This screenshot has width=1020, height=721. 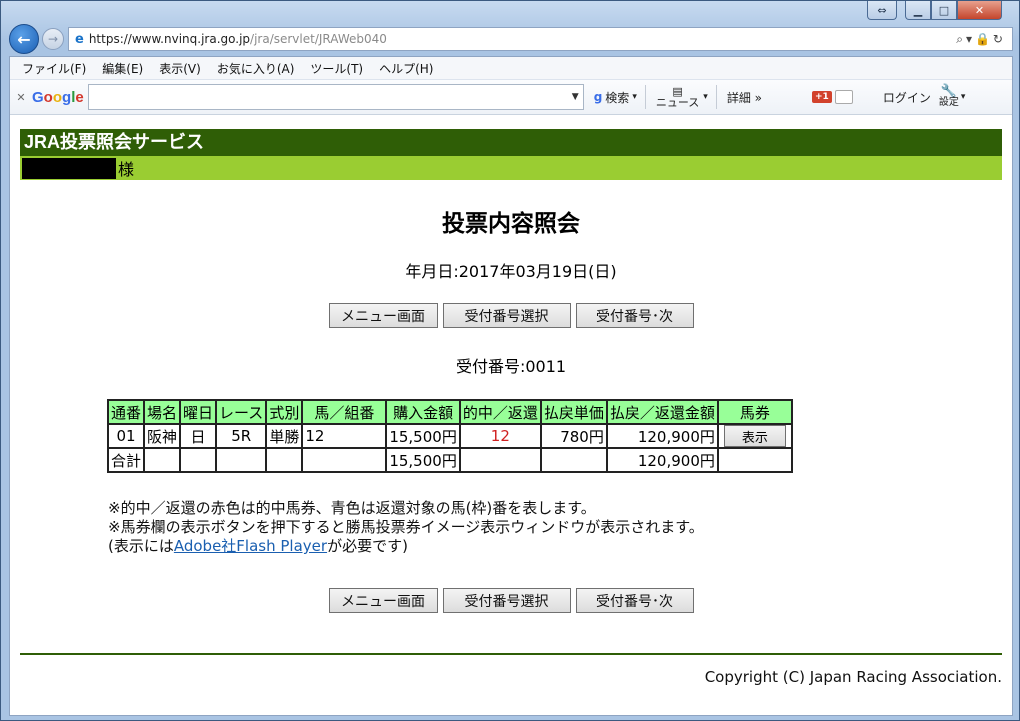 I want to click on wrench-icon: 🔧, so click(x=948, y=91).